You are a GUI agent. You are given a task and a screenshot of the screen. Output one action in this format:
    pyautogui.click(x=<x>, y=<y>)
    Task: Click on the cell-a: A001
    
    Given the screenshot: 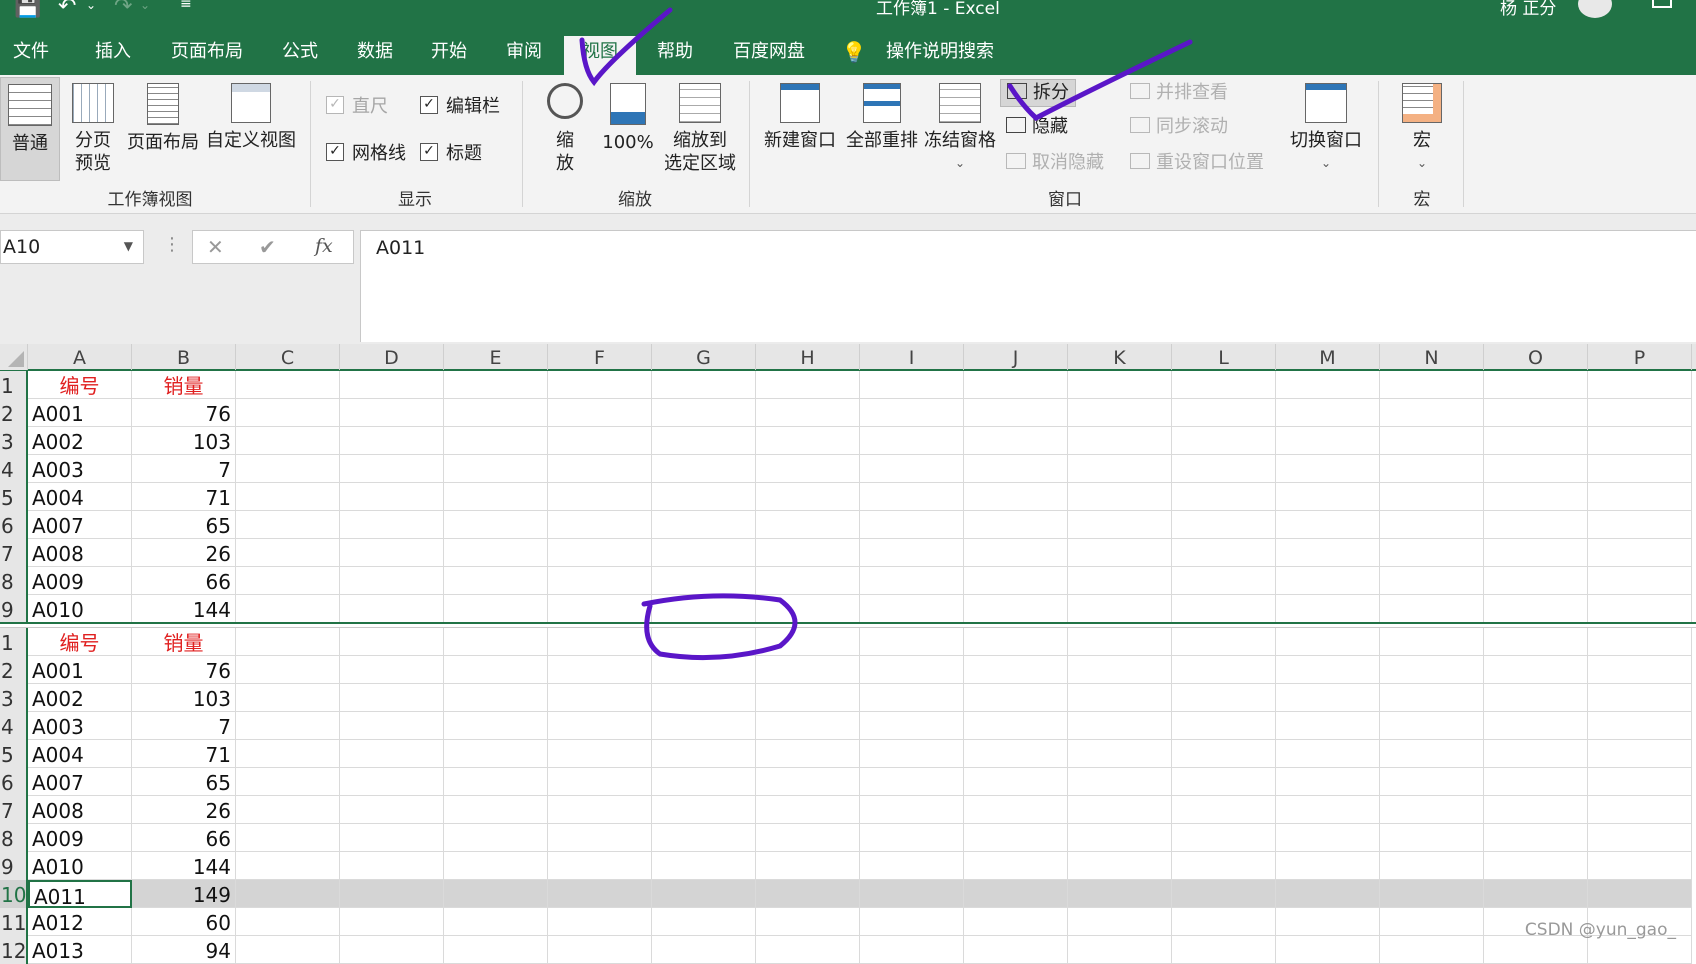 What is the action you would take?
    pyautogui.click(x=80, y=670)
    